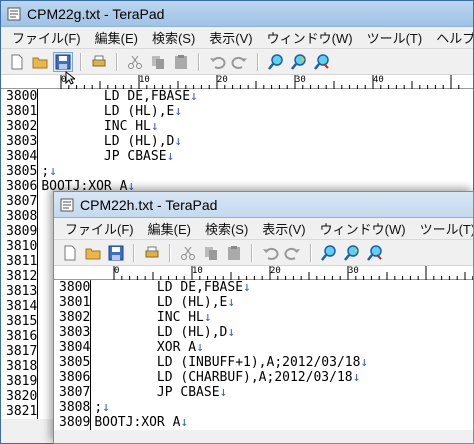 The image size is (474, 444). Describe the element at coordinates (75, 332) in the screenshot. I see `line-number: 3803` at that location.